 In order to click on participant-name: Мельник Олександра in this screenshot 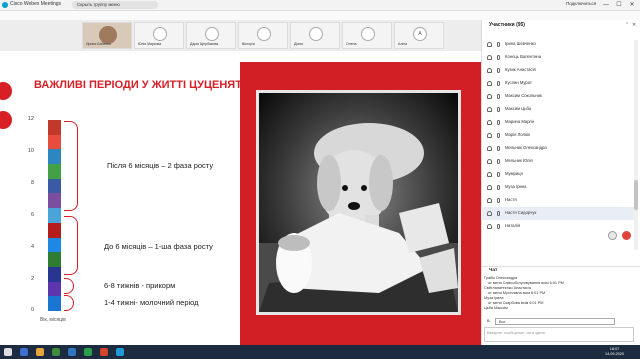, I will do `click(526, 147)`.